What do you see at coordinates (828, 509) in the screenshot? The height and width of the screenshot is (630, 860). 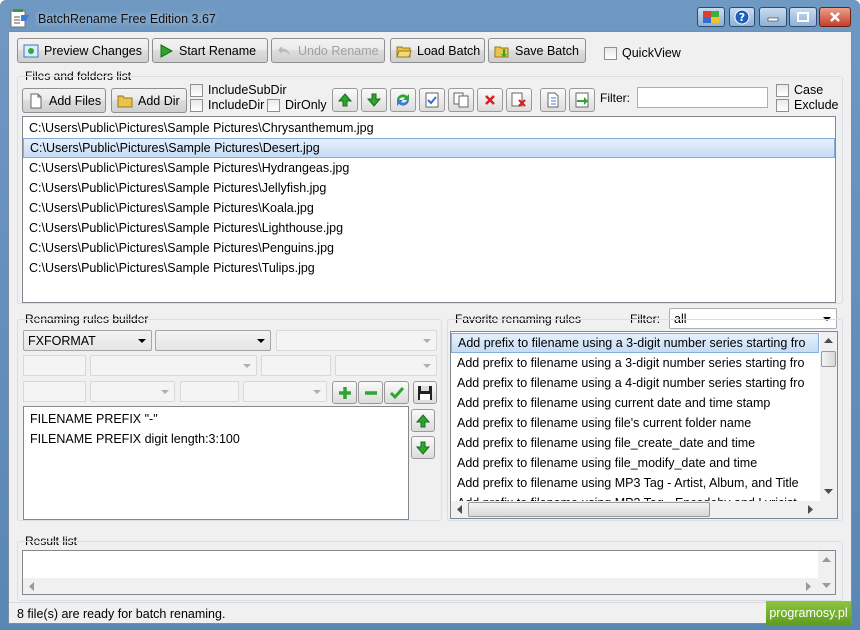 I see `scroll-corner` at bounding box center [828, 509].